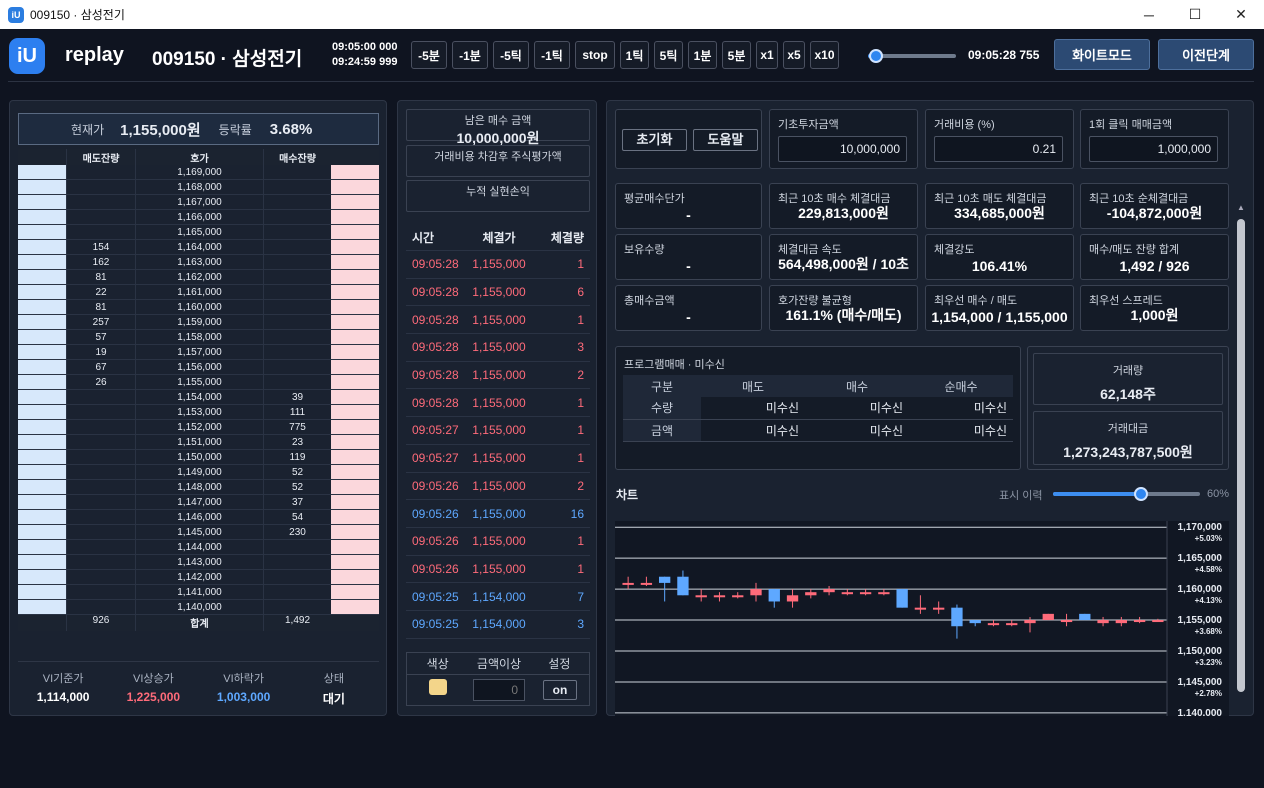  Describe the element at coordinates (998, 149) in the screenshot. I see `fee-input: 0.21` at that location.